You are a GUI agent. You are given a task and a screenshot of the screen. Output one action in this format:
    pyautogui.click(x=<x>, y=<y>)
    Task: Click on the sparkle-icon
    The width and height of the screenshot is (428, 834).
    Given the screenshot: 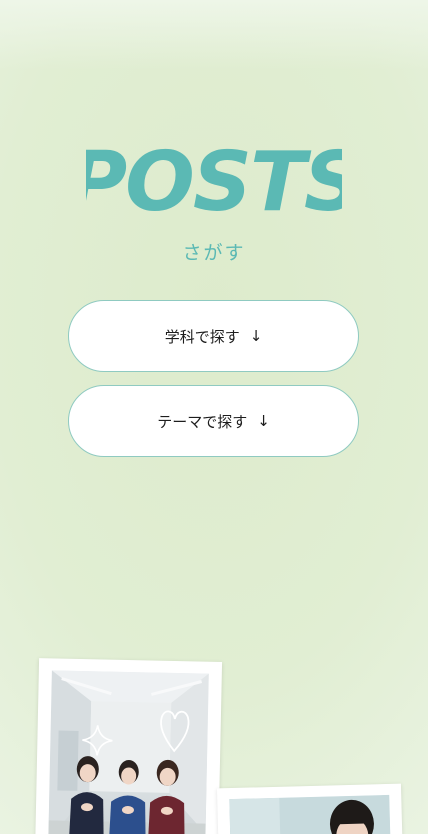 What is the action you would take?
    pyautogui.click(x=97, y=740)
    